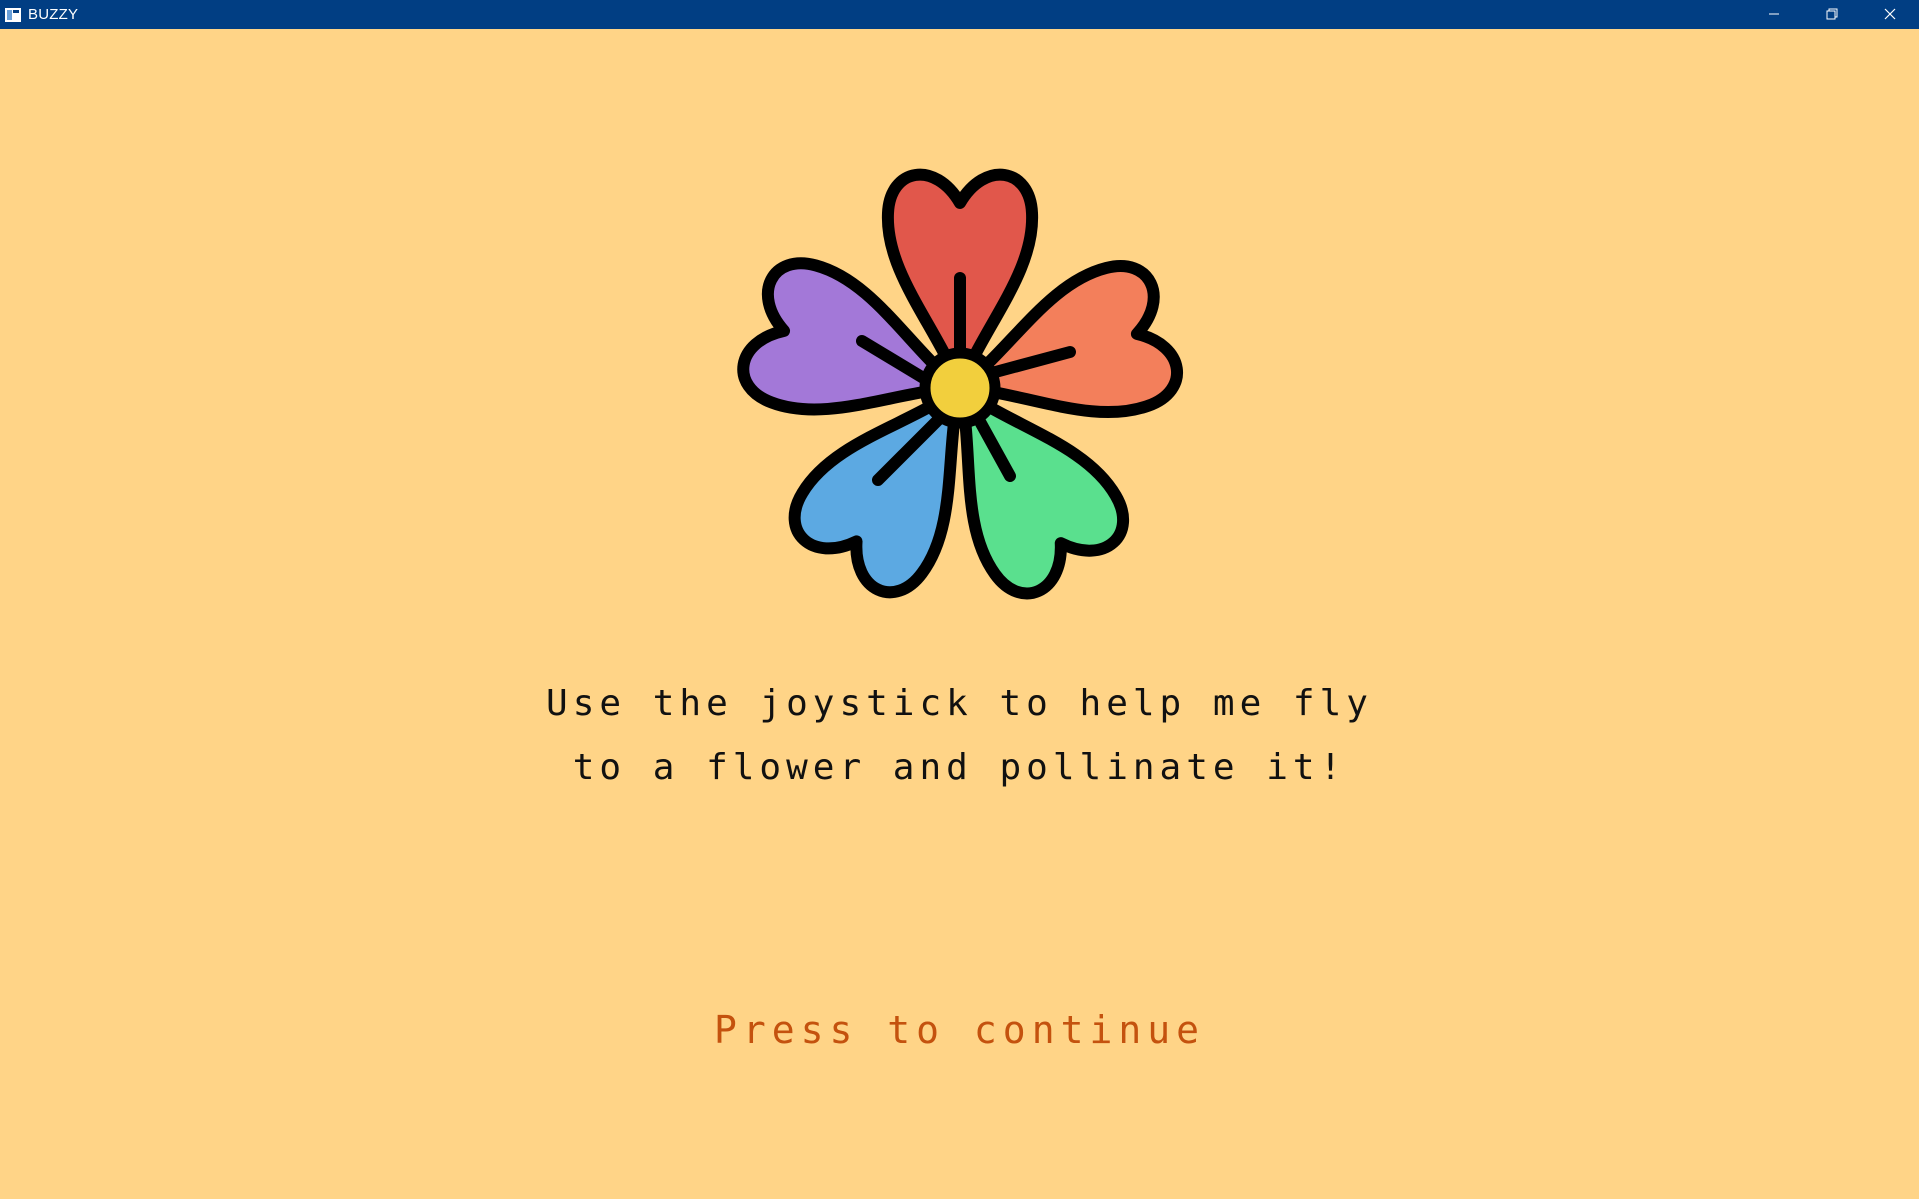 The image size is (1919, 1199). I want to click on minimize-icon, so click(1774, 14).